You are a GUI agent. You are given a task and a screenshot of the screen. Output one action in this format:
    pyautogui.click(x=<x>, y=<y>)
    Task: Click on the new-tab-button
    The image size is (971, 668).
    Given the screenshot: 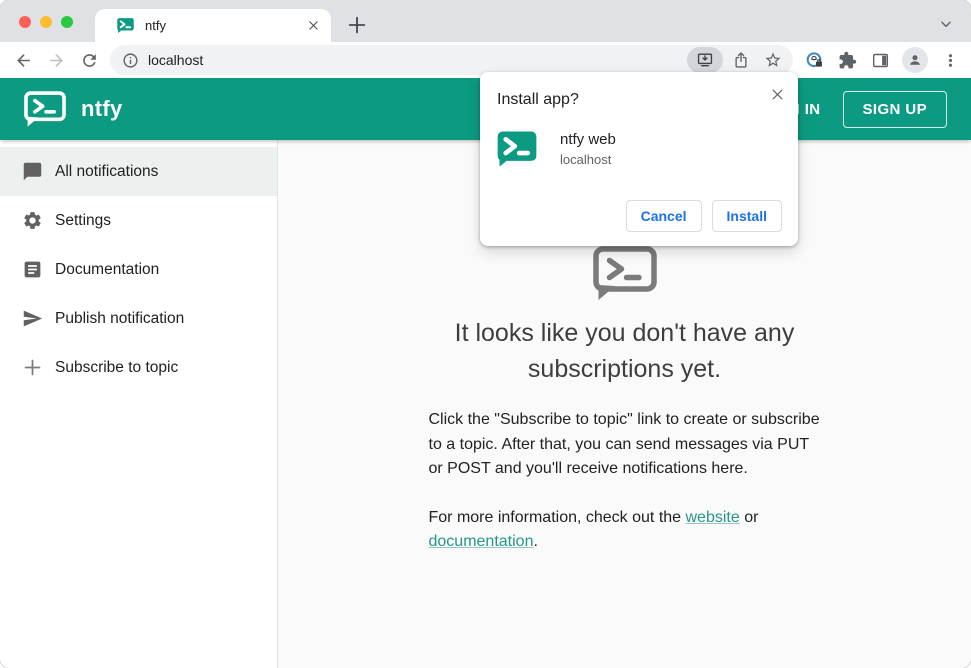 What is the action you would take?
    pyautogui.click(x=357, y=25)
    